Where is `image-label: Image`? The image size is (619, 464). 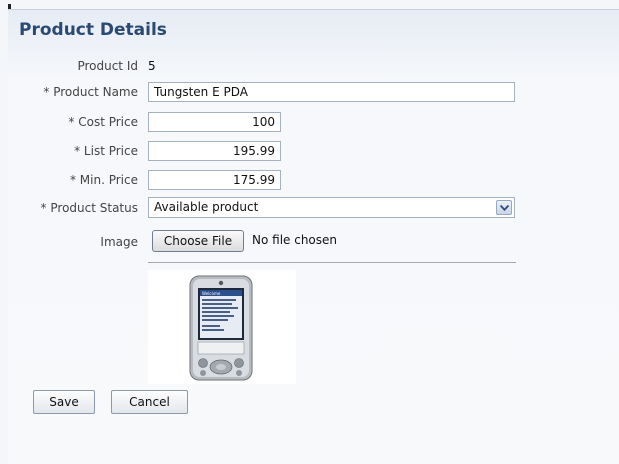 image-label: Image is located at coordinates (119, 242).